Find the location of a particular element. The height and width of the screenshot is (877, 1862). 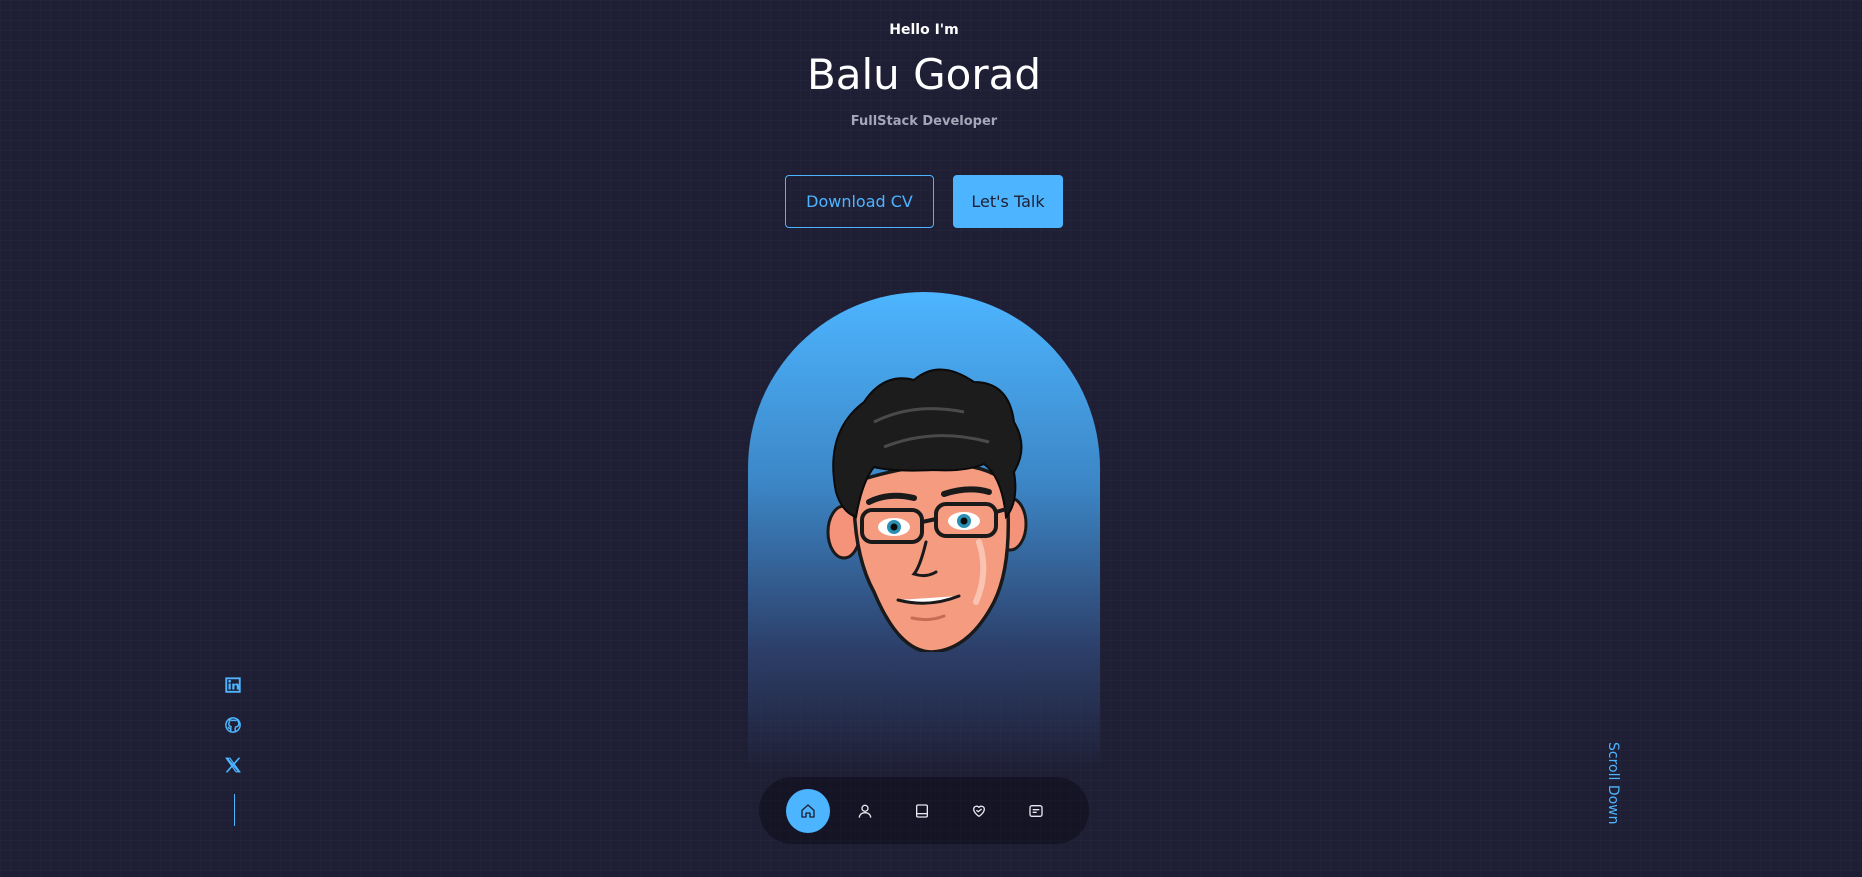

social-divider-line is located at coordinates (234, 810).